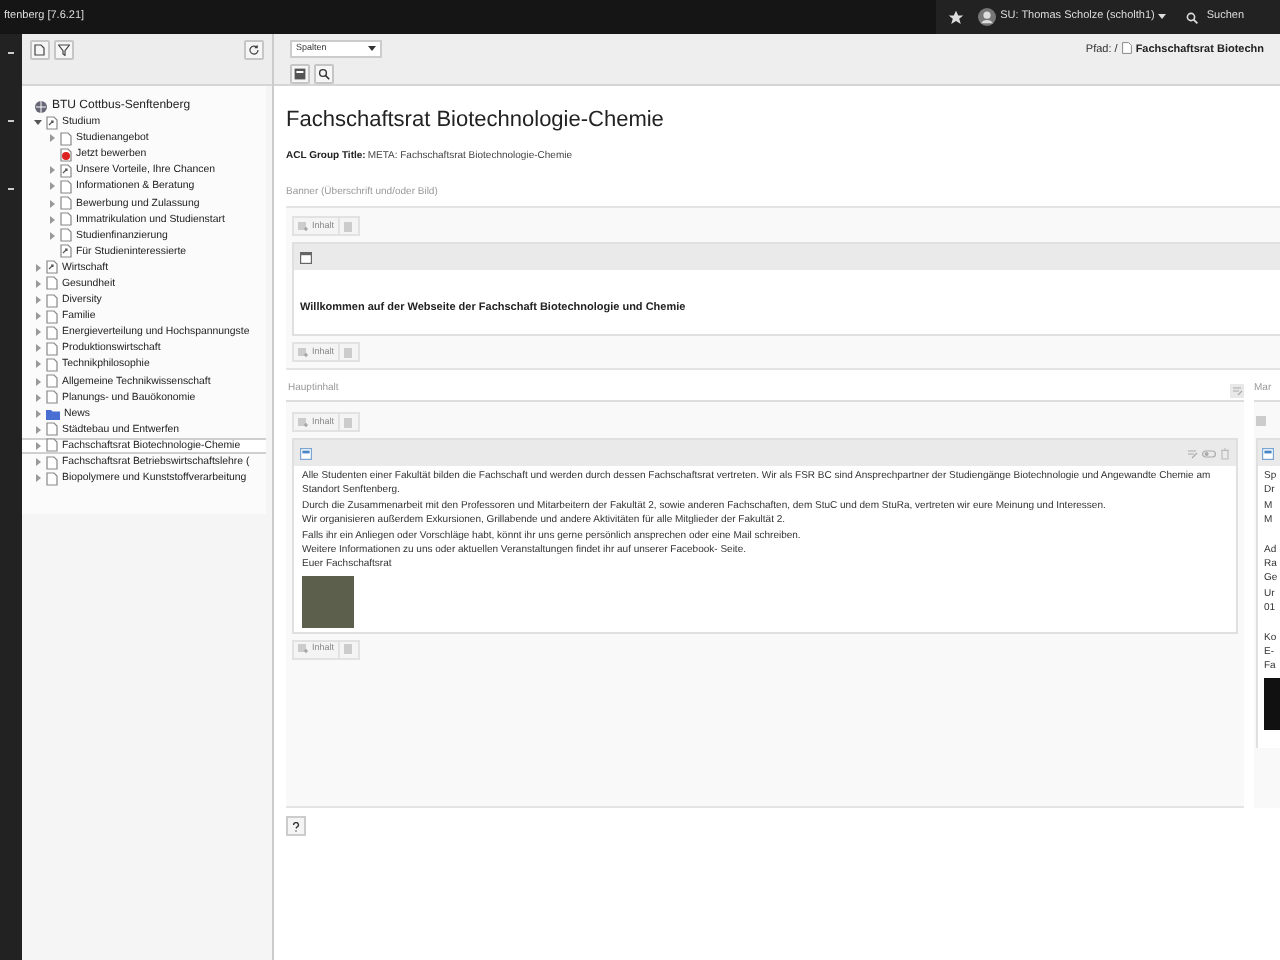  Describe the element at coordinates (476, 121) in the screenshot. I see `page-title: Fachschaftsrat Biotechnologie-Chemie` at that location.